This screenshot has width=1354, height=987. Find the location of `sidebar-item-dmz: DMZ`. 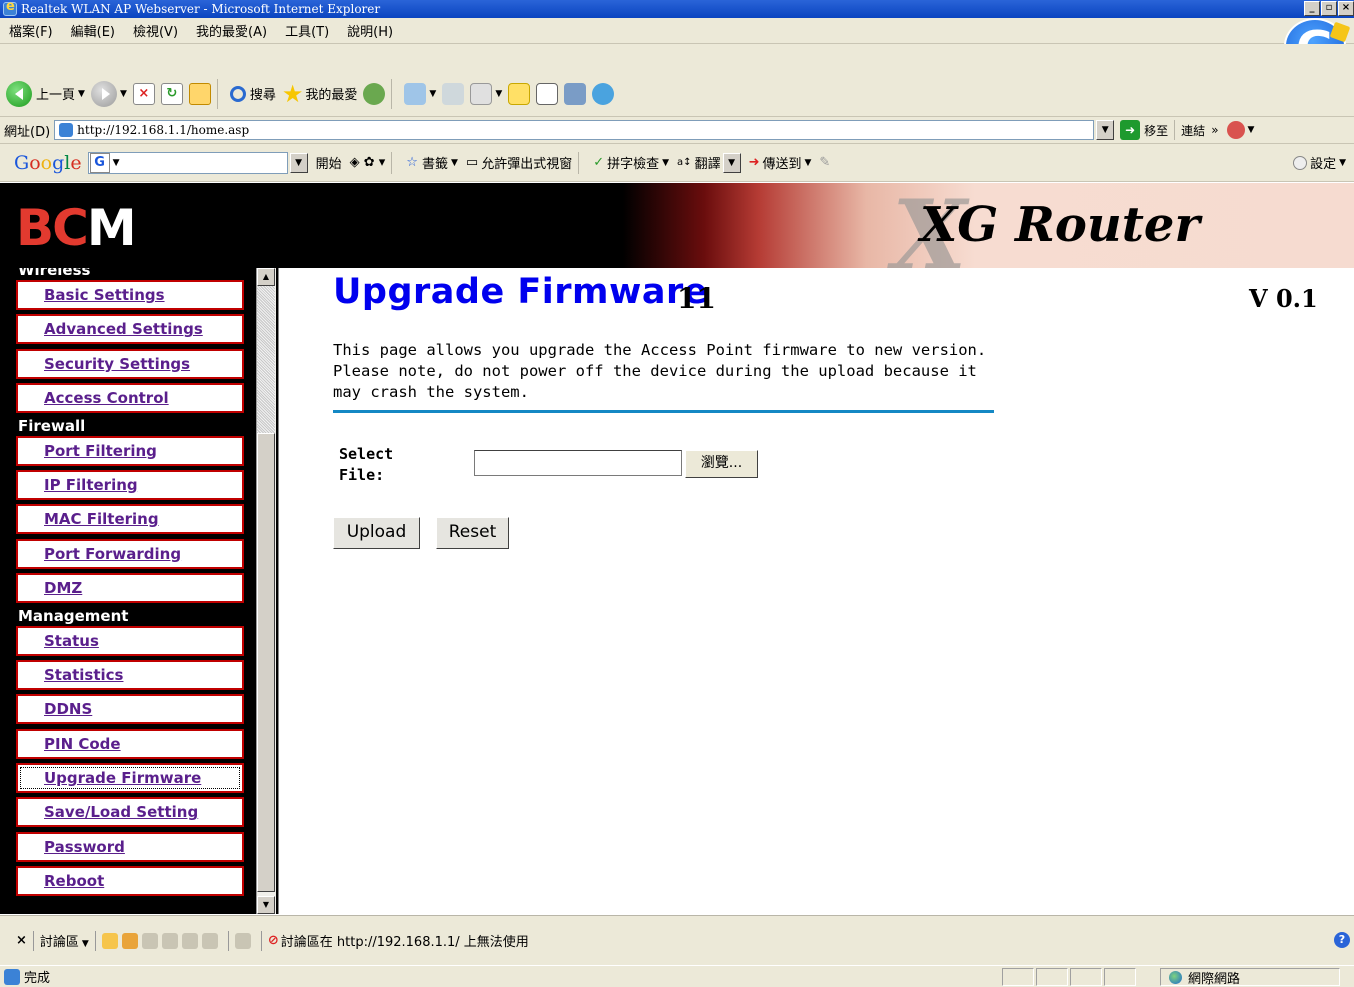

sidebar-item-dmz: DMZ is located at coordinates (130, 588).